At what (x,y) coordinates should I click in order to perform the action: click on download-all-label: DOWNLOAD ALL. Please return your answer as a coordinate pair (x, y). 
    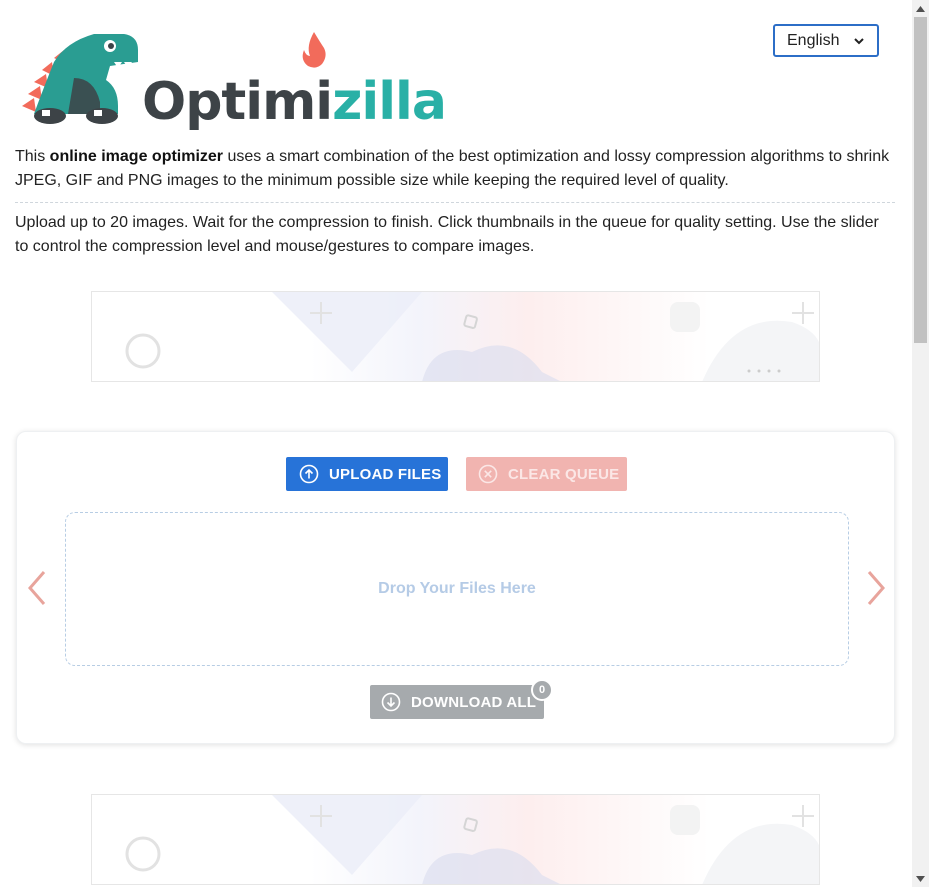
    Looking at the image, I should click on (474, 702).